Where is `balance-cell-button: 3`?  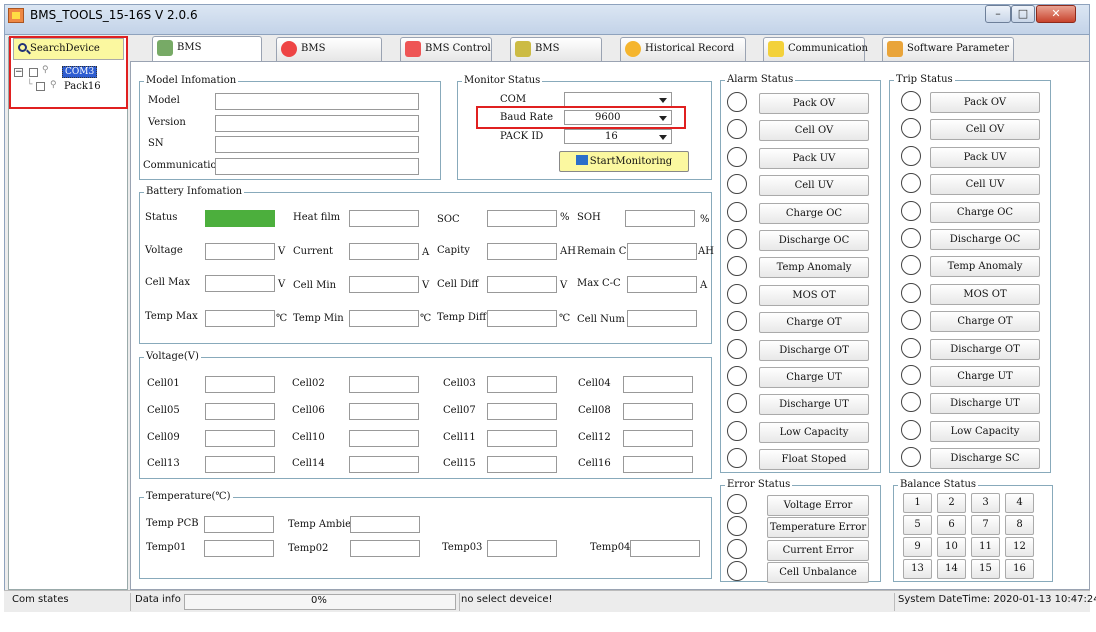
balance-cell-button: 3 is located at coordinates (985, 503).